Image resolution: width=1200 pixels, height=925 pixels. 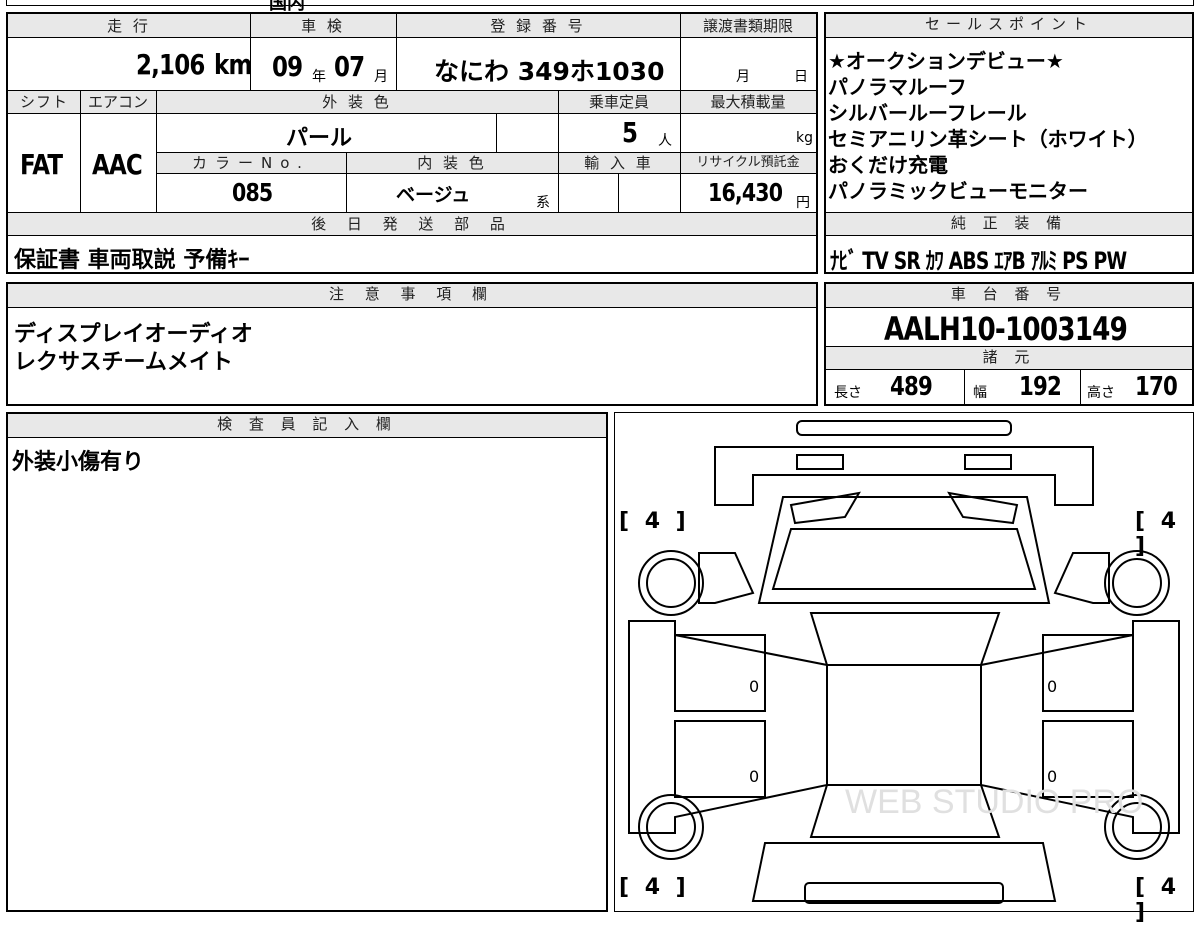 What do you see at coordinates (748, 102) in the screenshot?
I see `max-load-label: 最大積載量` at bounding box center [748, 102].